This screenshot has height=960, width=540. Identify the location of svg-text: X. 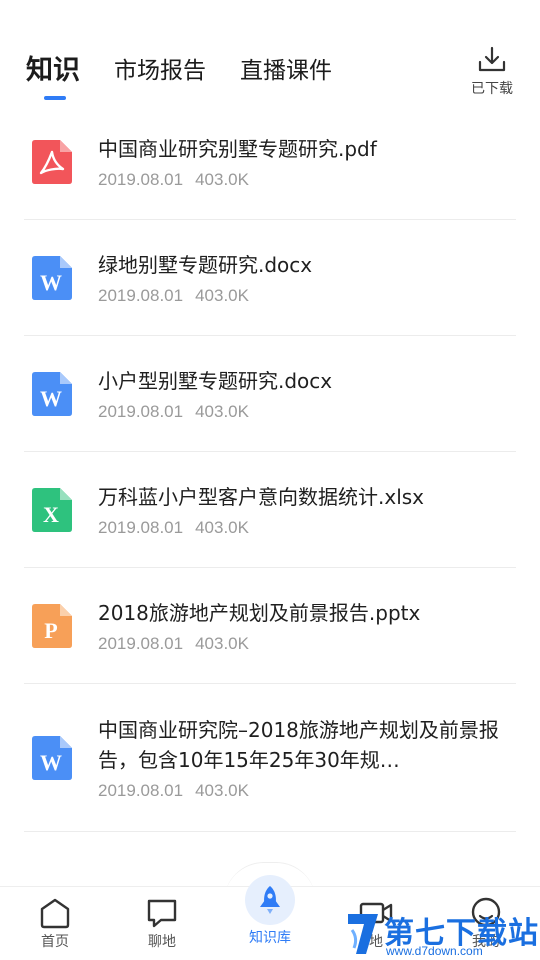
(51, 514).